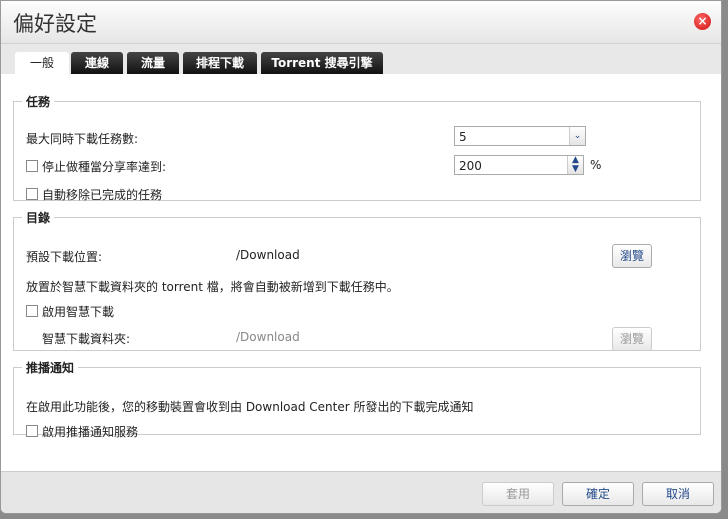 The width and height of the screenshot is (728, 519). I want to click on tab-general: 一般, so click(42, 63).